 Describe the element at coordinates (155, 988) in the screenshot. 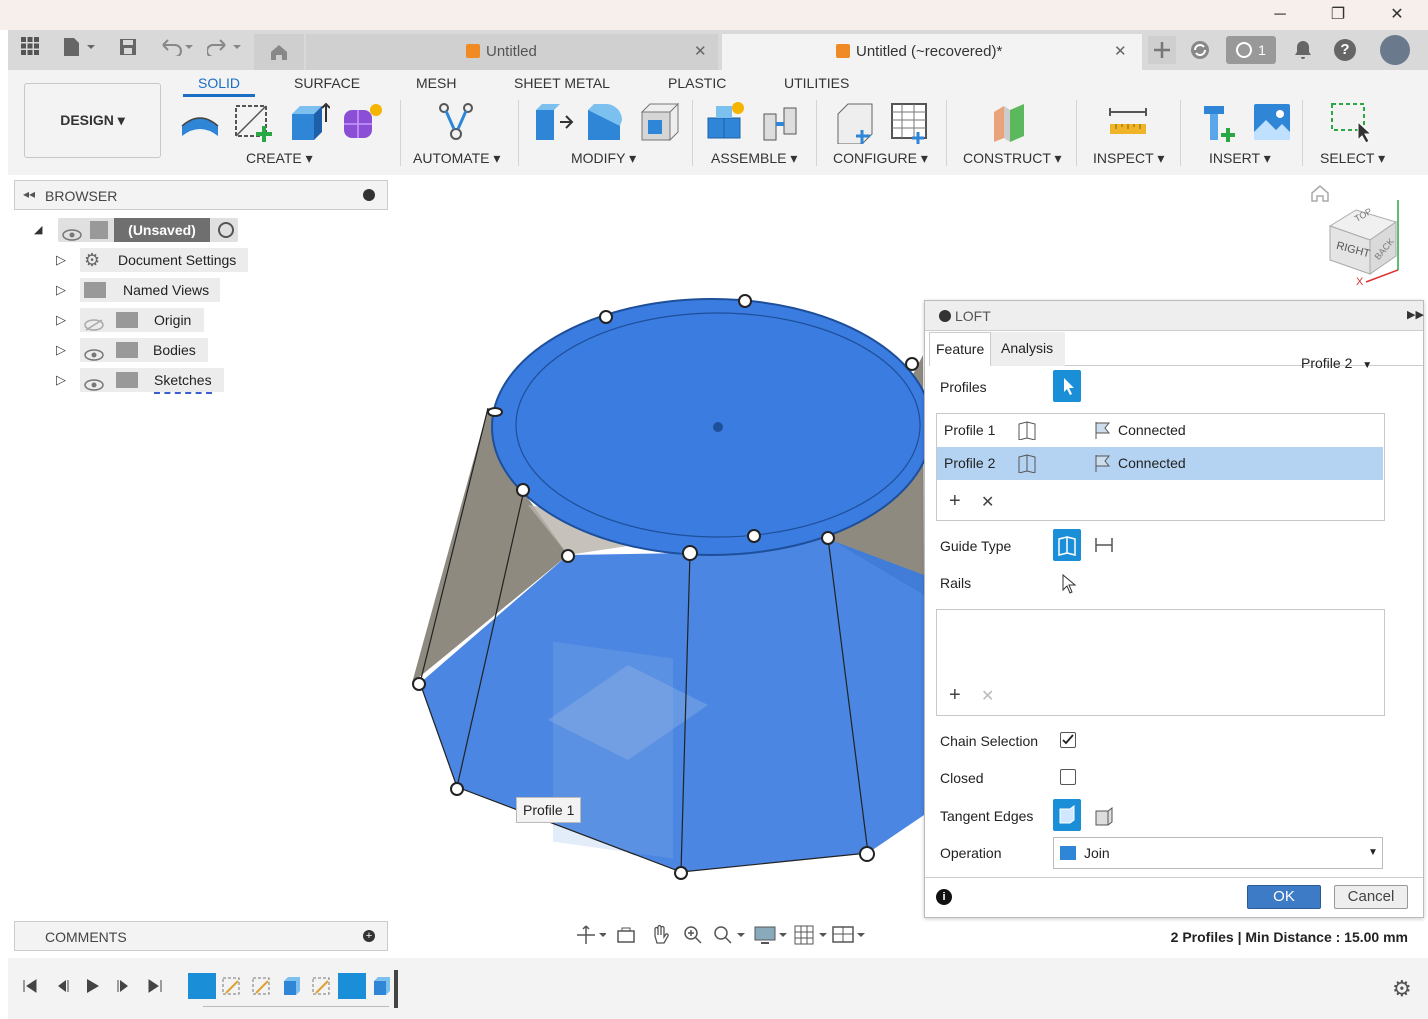

I see `timeline-last-icon` at that location.